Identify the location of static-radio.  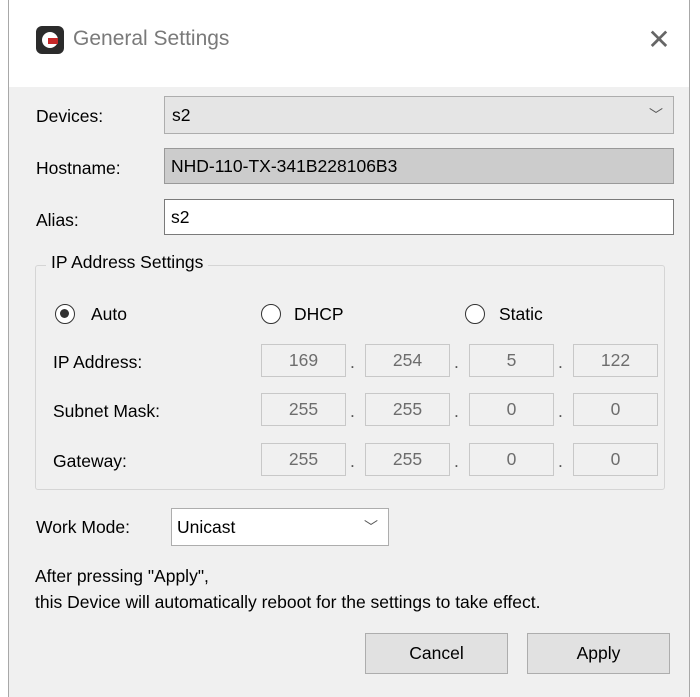
(475, 314).